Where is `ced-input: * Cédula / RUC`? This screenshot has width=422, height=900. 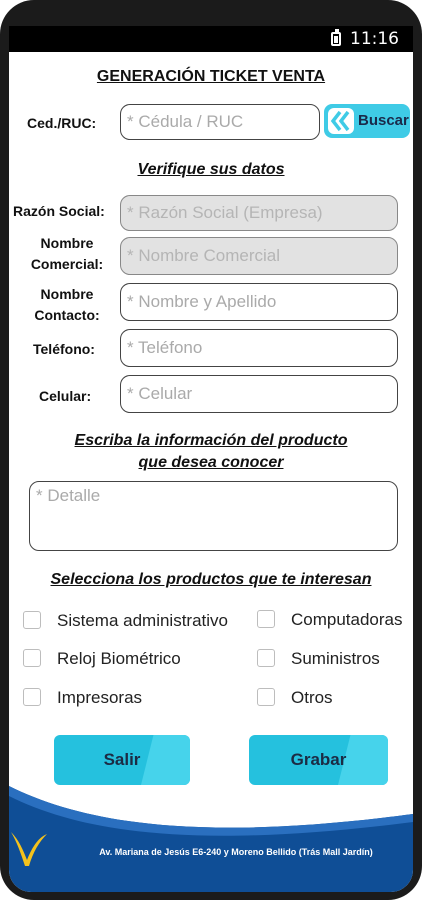
ced-input: * Cédula / RUC is located at coordinates (220, 122).